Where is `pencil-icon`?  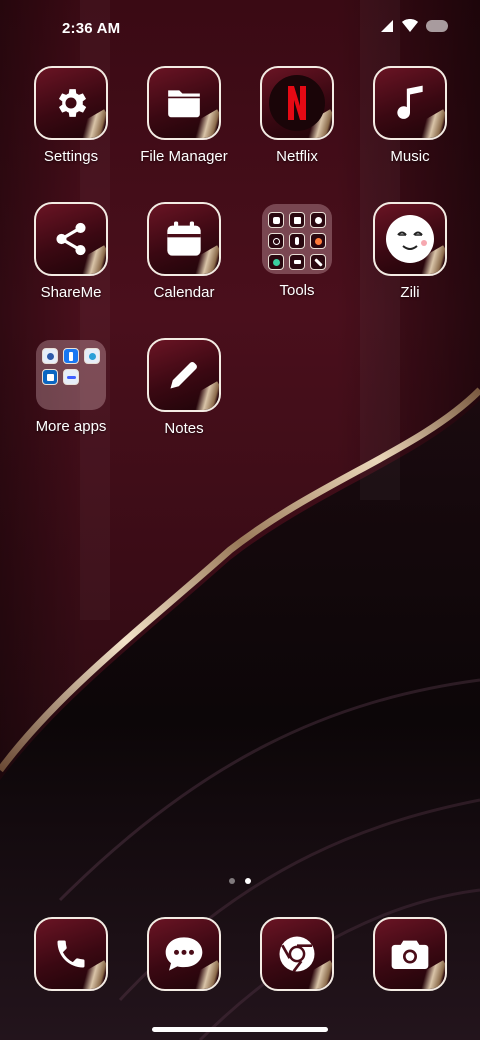
pencil-icon is located at coordinates (183, 375).